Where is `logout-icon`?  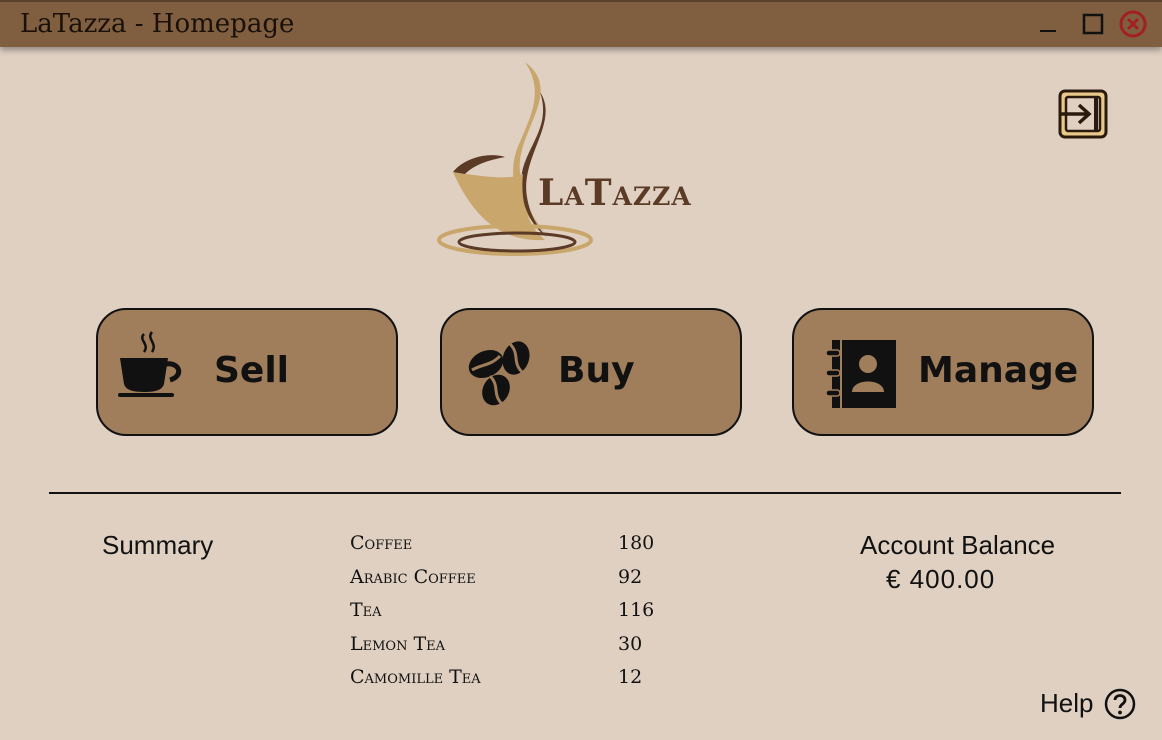 logout-icon is located at coordinates (1083, 114).